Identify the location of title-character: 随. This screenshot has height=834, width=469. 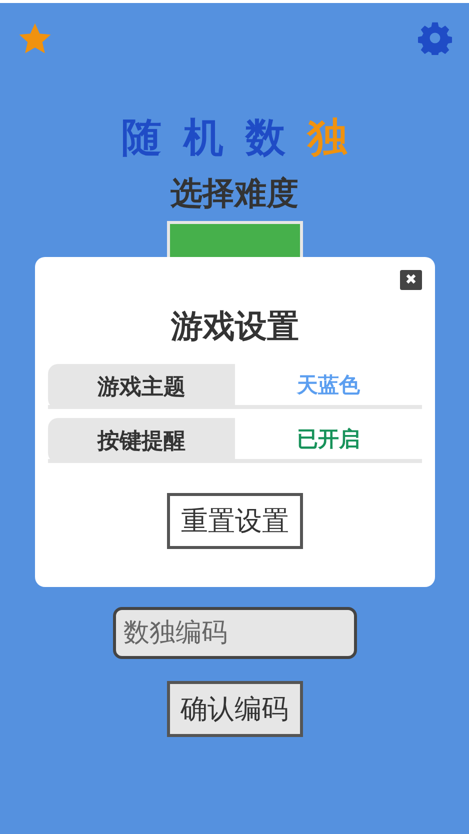
(142, 138).